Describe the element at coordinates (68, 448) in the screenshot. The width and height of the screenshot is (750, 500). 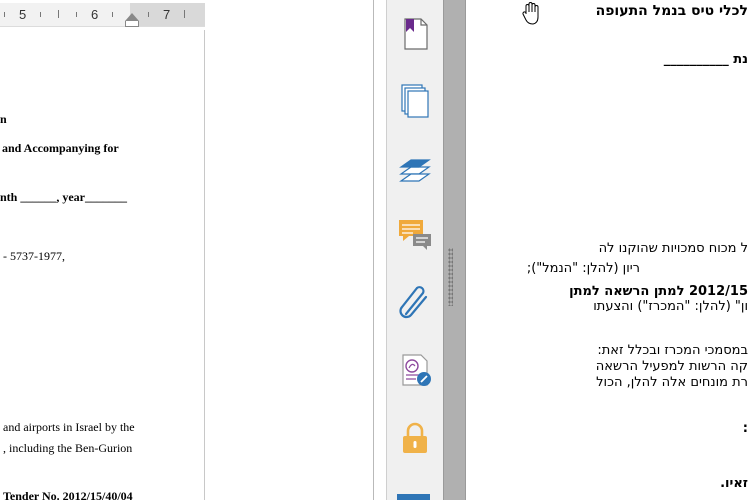
I see `doc-line: , including the Ben-Gurion` at that location.